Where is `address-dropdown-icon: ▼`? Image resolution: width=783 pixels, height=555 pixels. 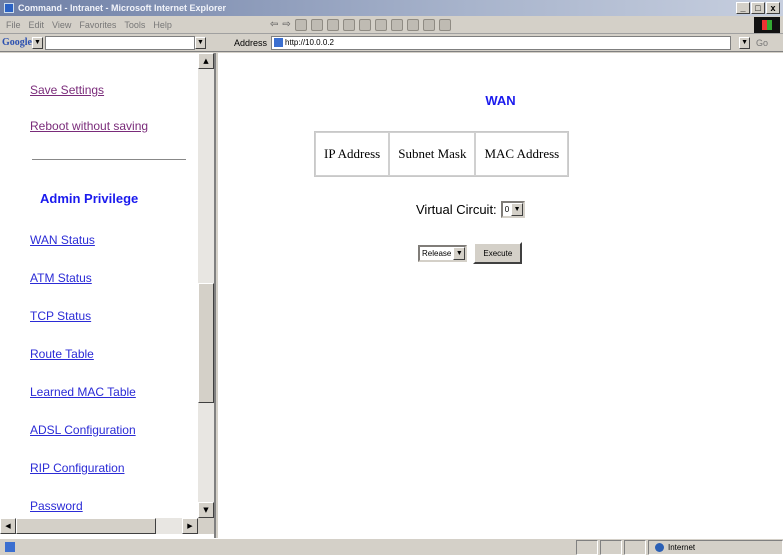
address-dropdown-icon: ▼ is located at coordinates (745, 42).